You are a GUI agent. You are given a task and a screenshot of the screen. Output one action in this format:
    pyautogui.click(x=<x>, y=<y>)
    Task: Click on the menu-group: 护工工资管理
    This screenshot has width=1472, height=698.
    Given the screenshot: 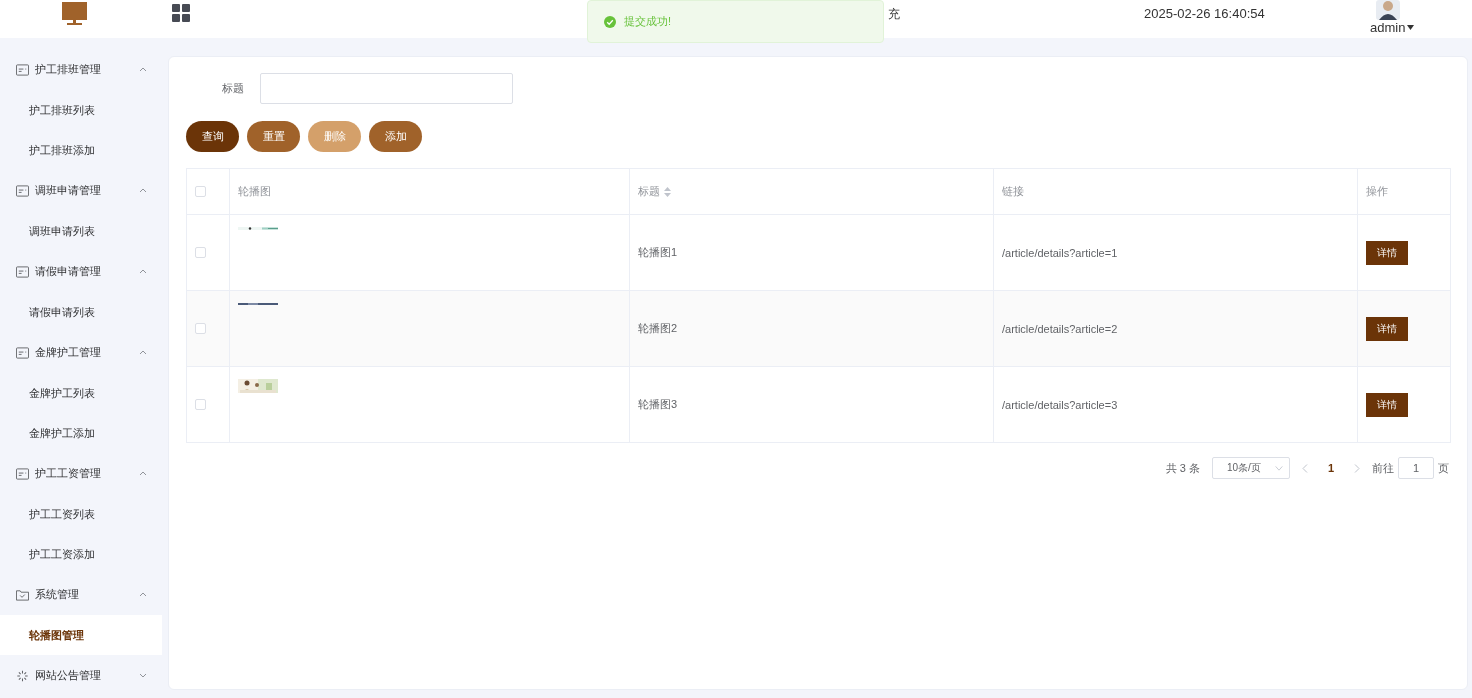 What is the action you would take?
    pyautogui.click(x=81, y=473)
    